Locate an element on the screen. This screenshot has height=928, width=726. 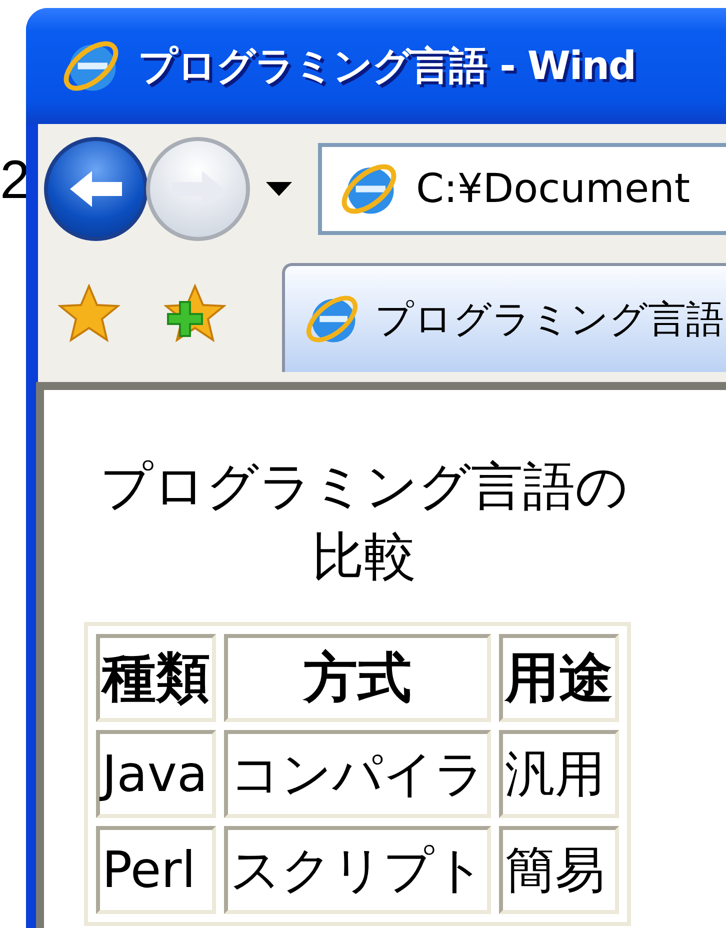
browser-tab: プログラミング言語 is located at coordinates (504, 317).